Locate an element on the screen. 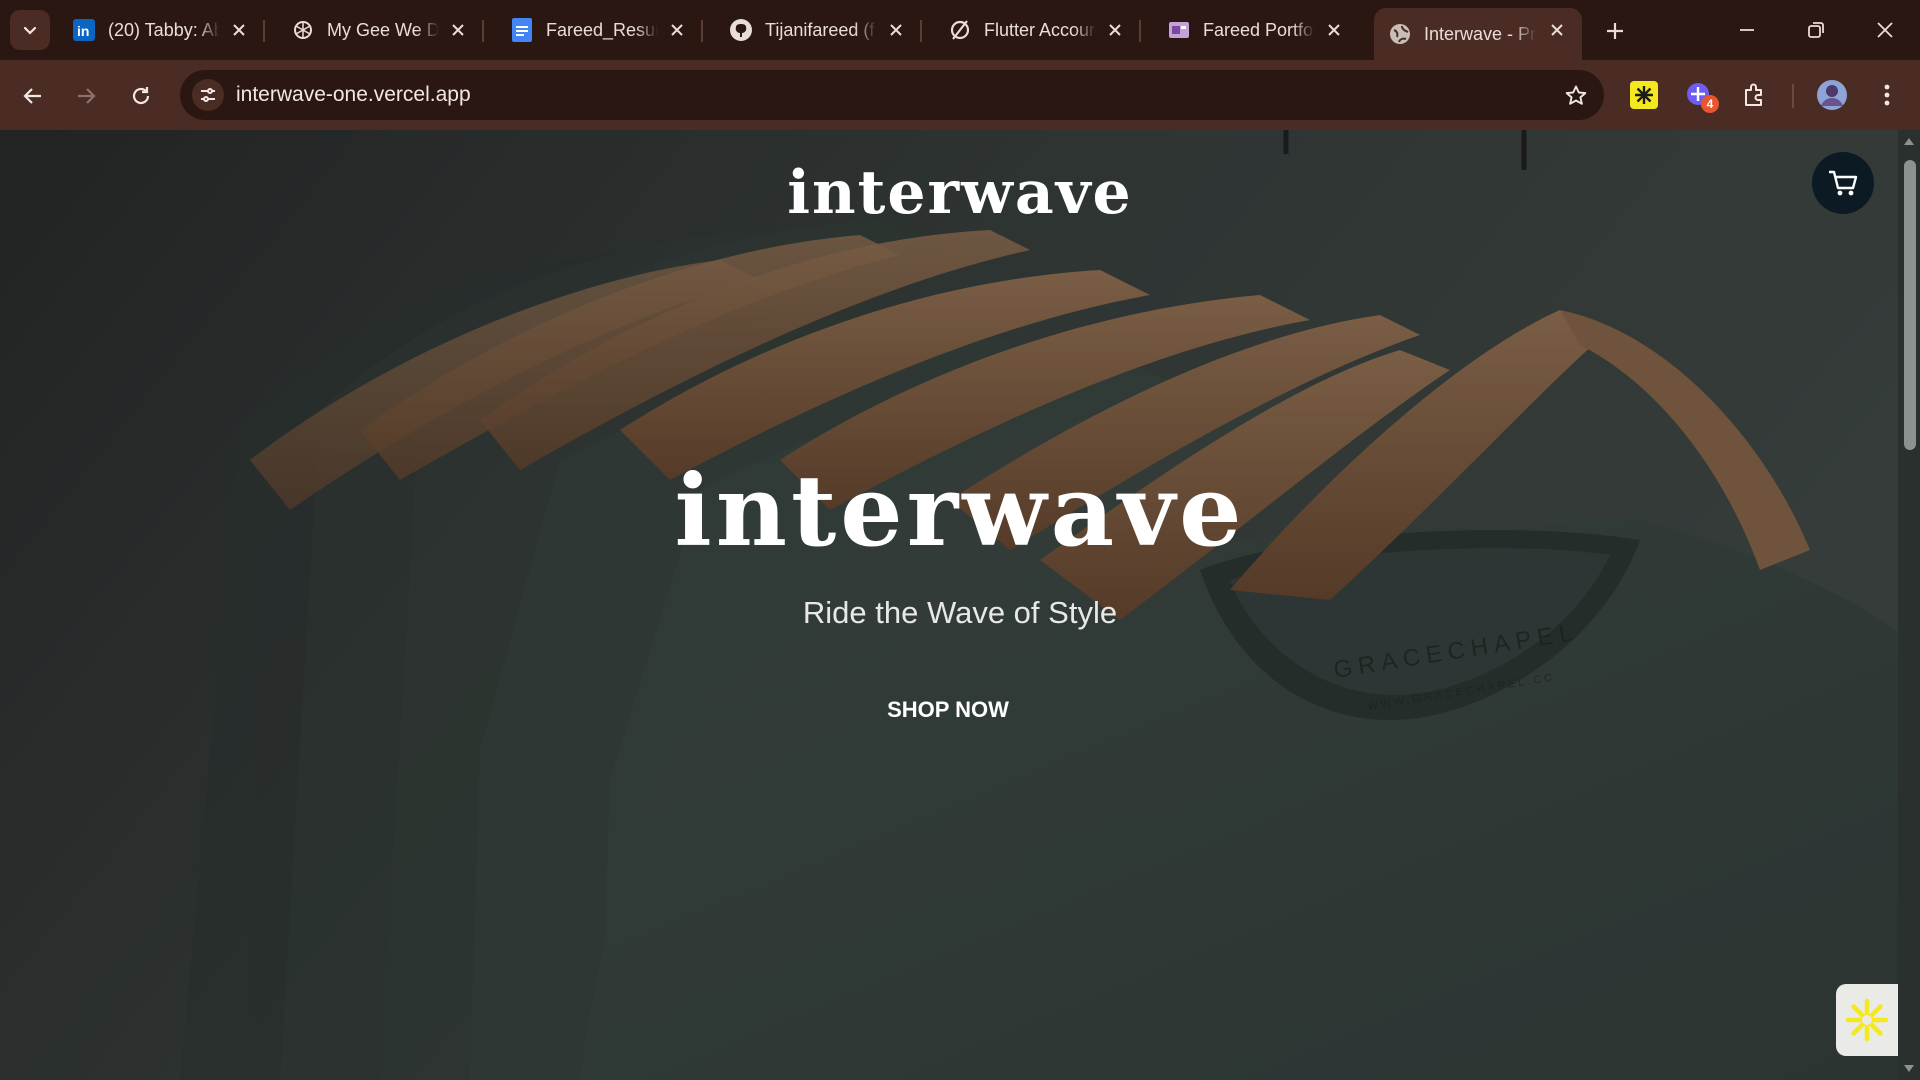 This screenshot has width=1920, height=1080. restore-button is located at coordinates (1816, 30).